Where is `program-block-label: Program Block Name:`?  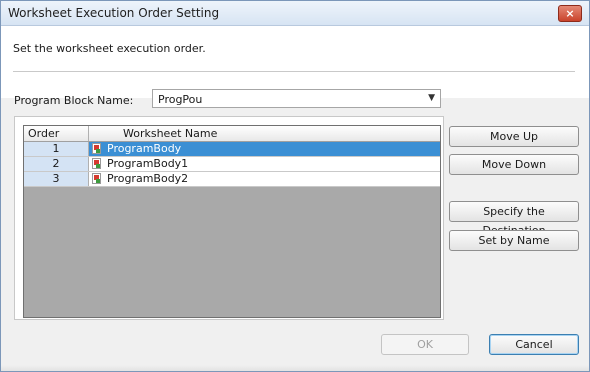
program-block-label: Program Block Name: is located at coordinates (74, 100).